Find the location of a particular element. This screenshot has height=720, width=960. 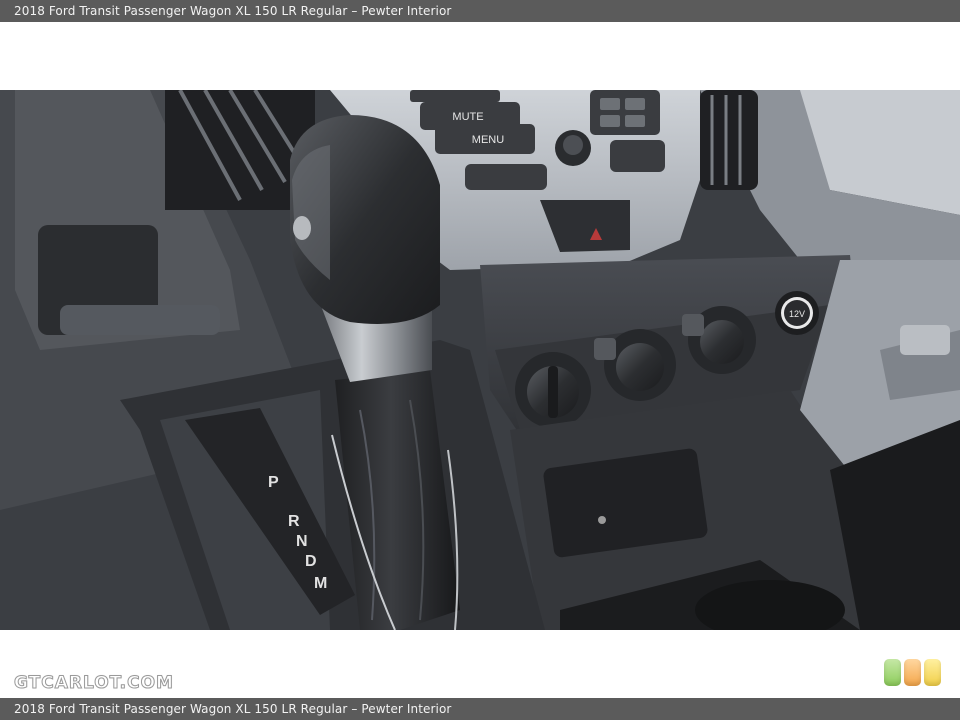

gear-letter-m: M is located at coordinates (320, 583).